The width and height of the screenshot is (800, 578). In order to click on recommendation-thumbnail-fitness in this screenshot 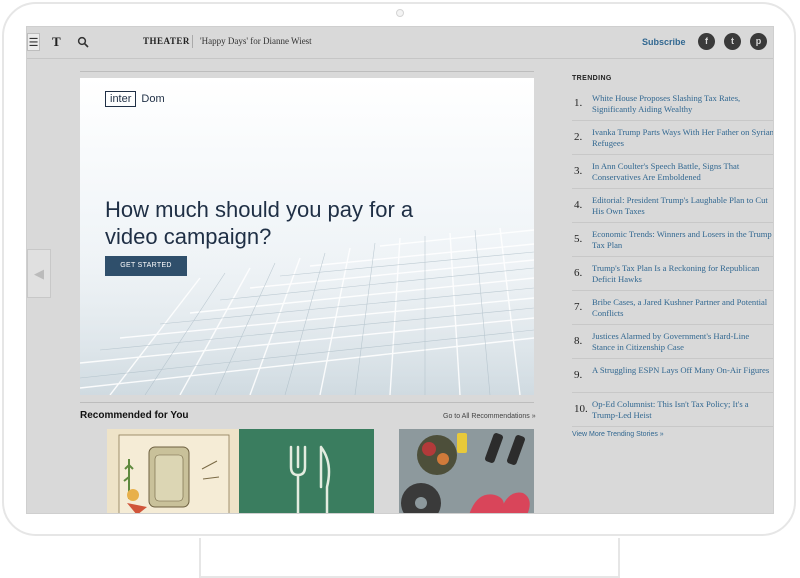, I will do `click(466, 471)`.